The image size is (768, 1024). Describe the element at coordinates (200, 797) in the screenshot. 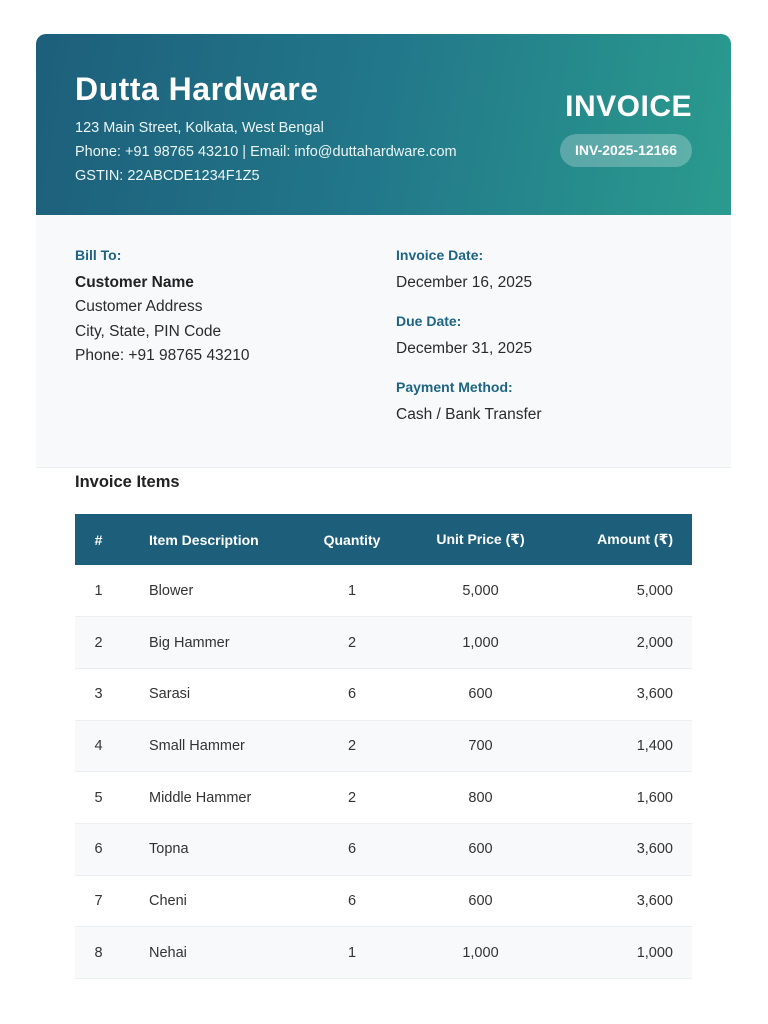

I see `item-description: Middle Hammer` at that location.